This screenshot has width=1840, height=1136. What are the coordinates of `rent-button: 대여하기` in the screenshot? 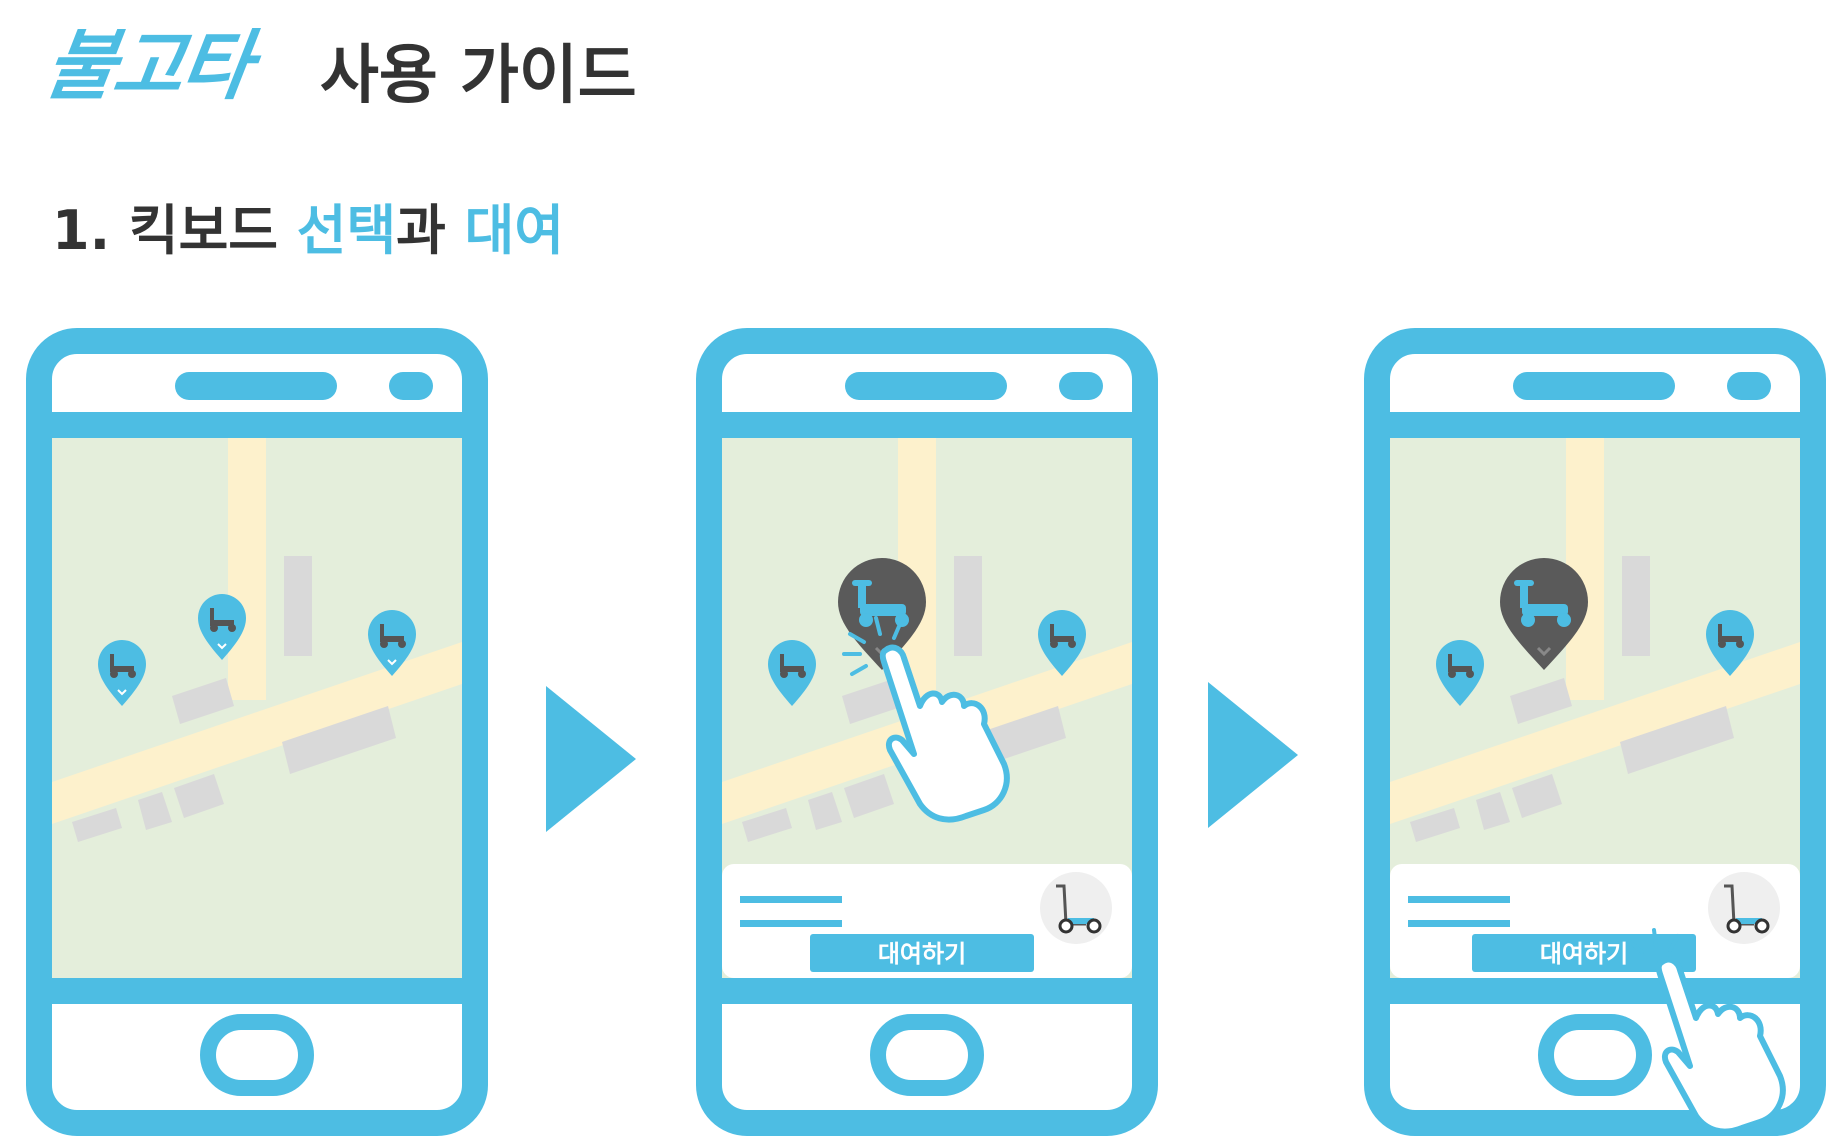 It's located at (922, 953).